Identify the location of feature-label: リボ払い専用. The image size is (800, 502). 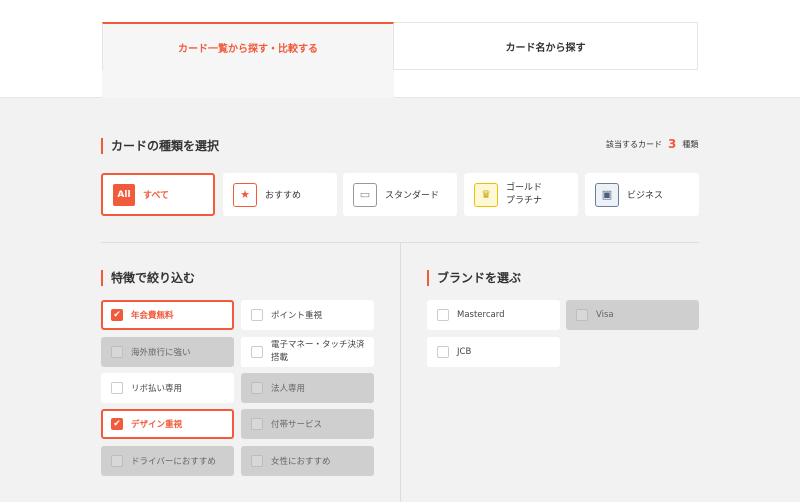
(157, 389).